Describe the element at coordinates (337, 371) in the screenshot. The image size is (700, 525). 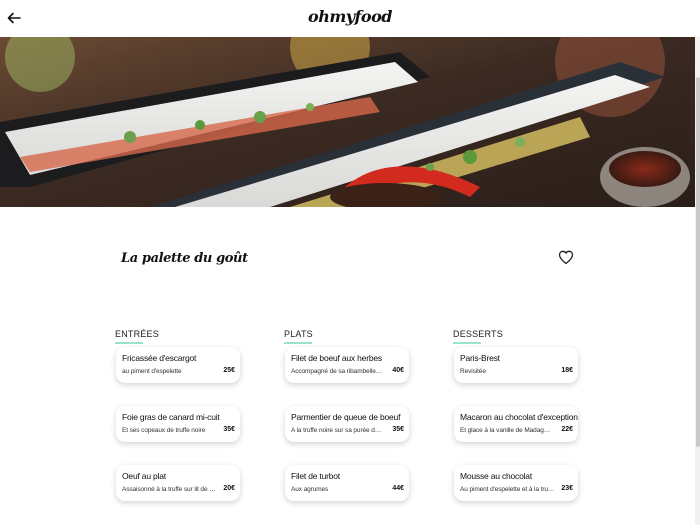
I see `menu-item-description: Accompagné de sa ribambelle de légumes` at that location.